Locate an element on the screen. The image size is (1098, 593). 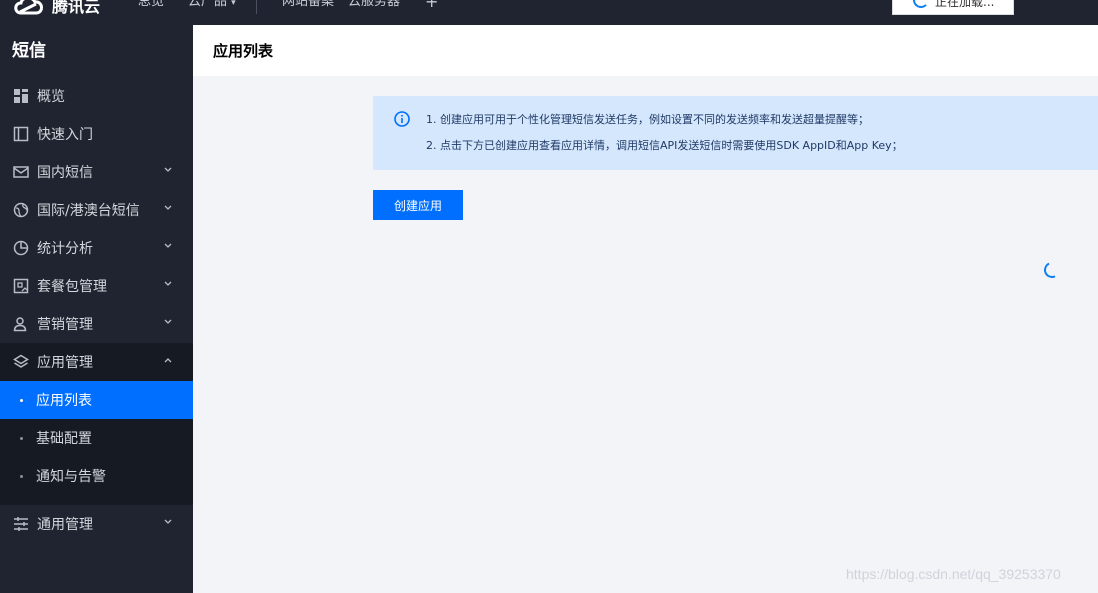
sidebar-subitem-label: 通知与告警 is located at coordinates (71, 477).